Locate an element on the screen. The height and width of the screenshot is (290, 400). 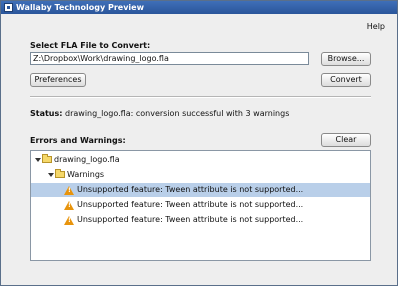
tree-group-label: Warnings is located at coordinates (86, 174).